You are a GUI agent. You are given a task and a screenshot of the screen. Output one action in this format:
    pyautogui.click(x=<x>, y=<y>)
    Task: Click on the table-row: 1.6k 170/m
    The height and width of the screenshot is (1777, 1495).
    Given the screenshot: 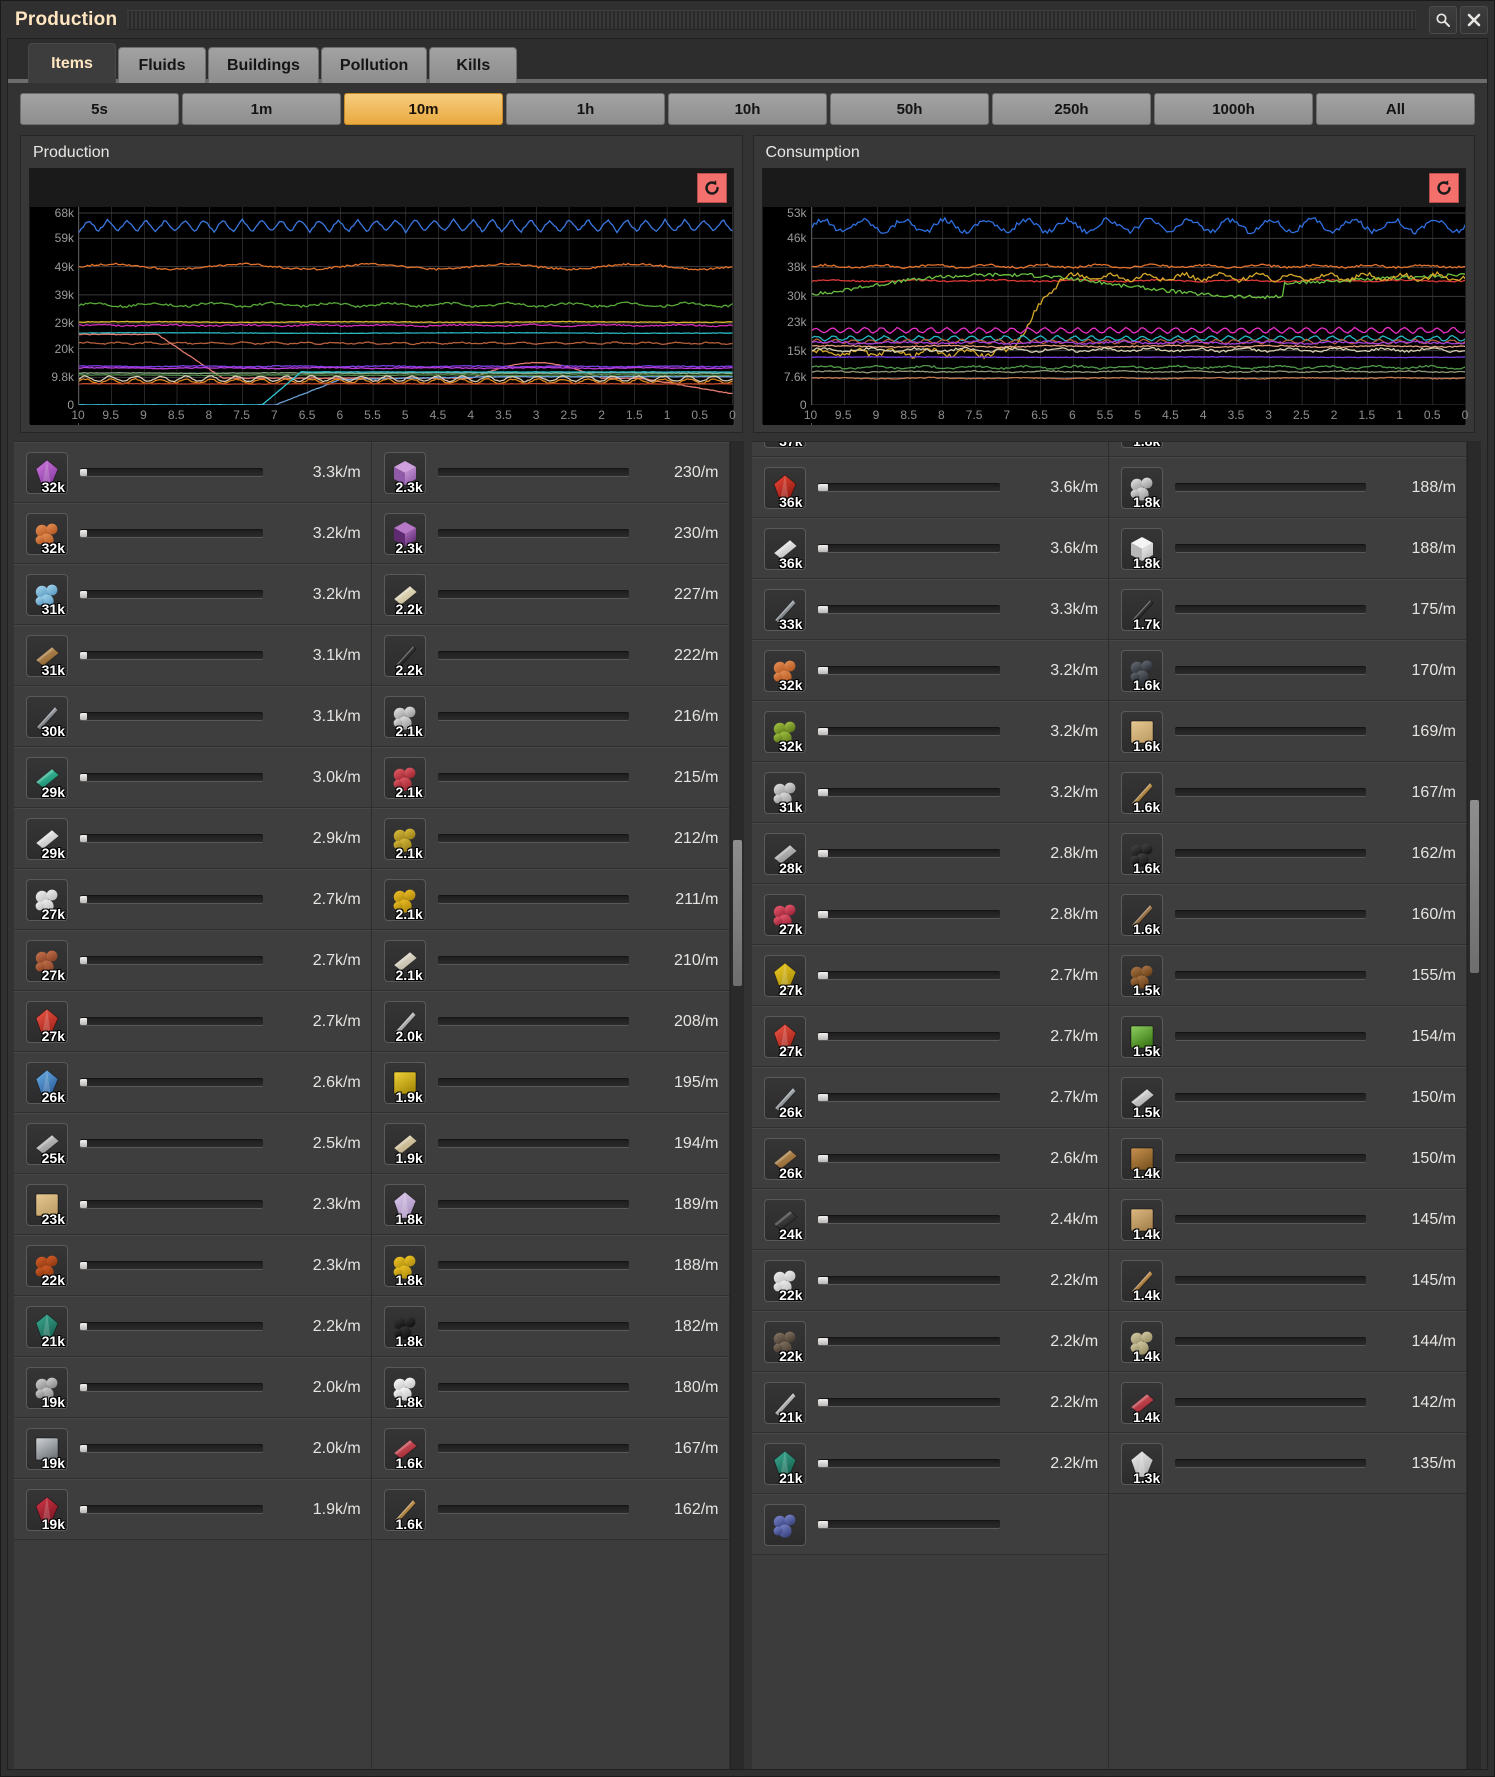 What is the action you would take?
    pyautogui.click(x=1287, y=670)
    